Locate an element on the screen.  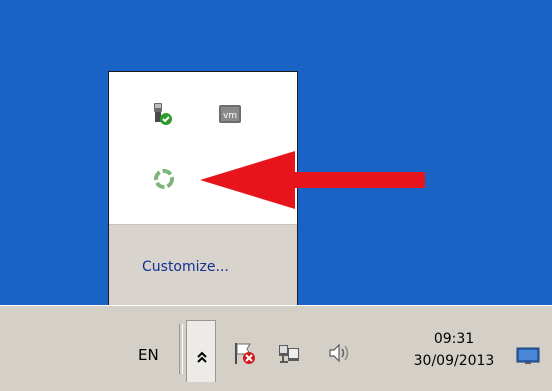
annotation-arrow is located at coordinates (315, 180).